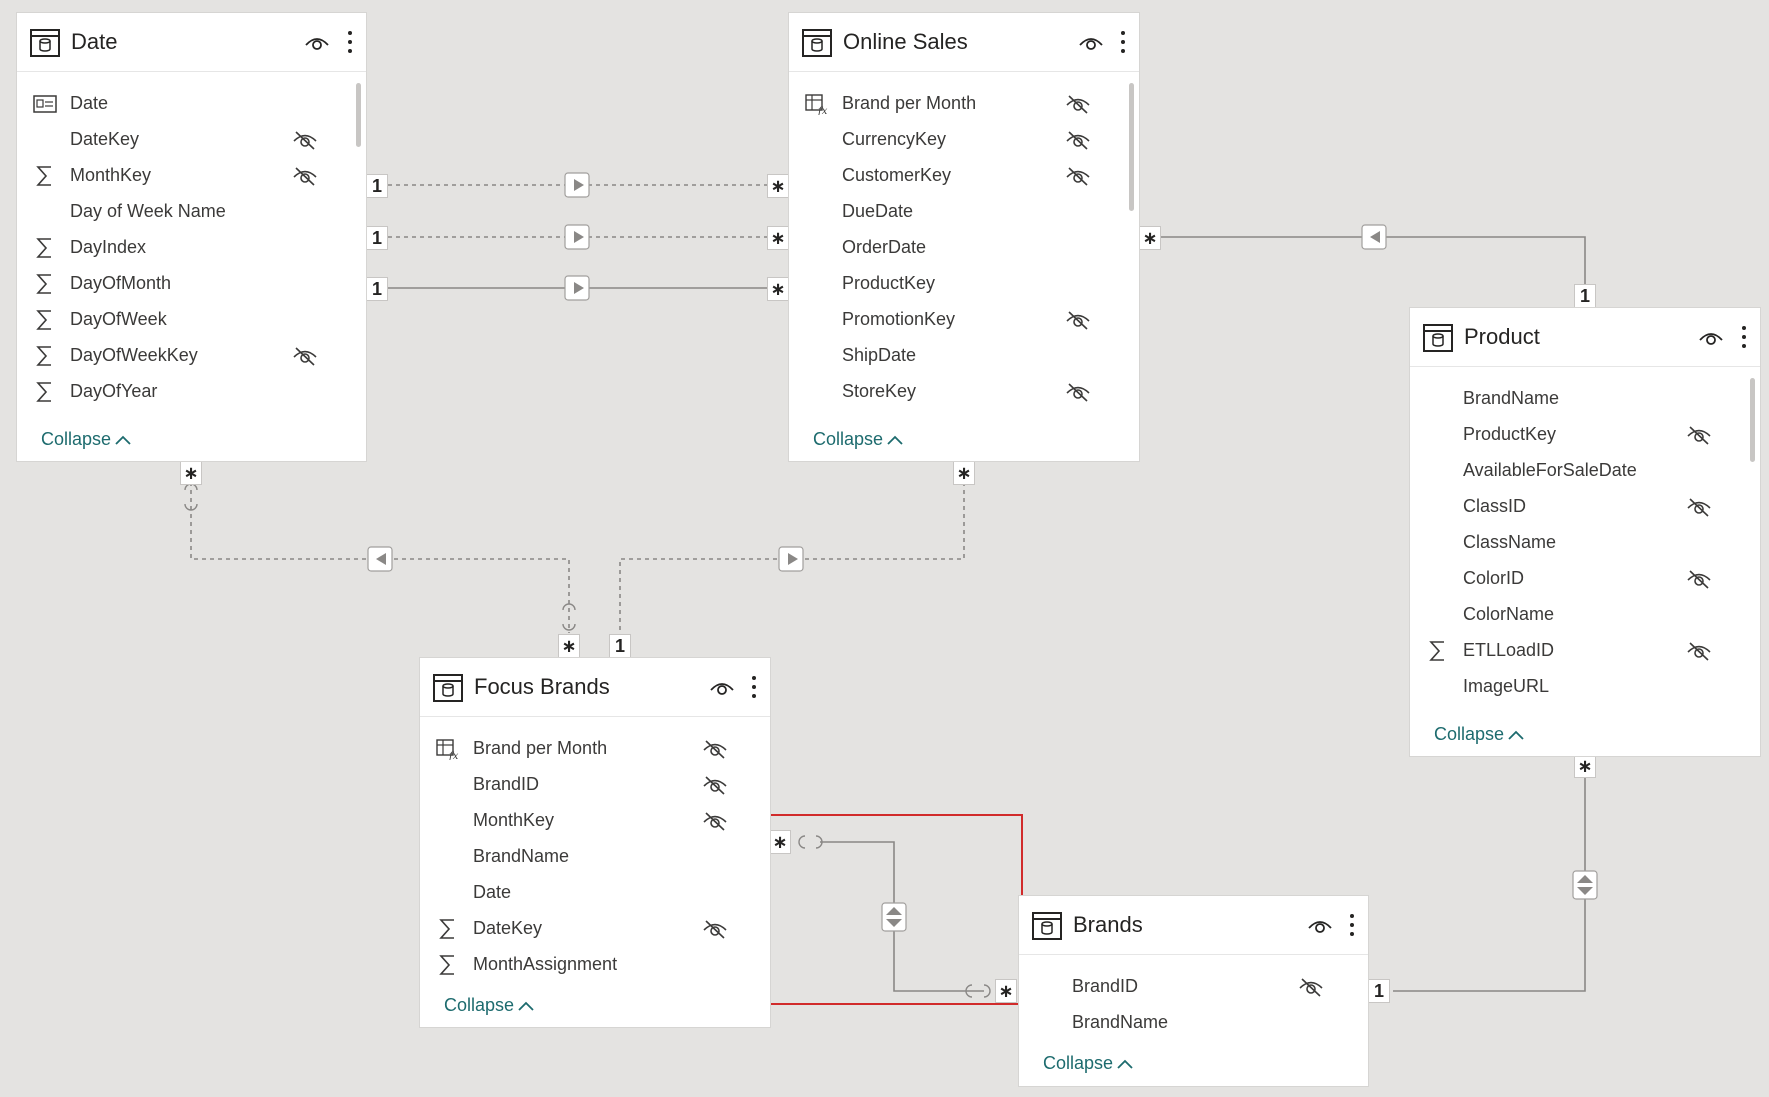 The width and height of the screenshot is (1769, 1097). I want to click on field-label: ShipDate, so click(879, 355).